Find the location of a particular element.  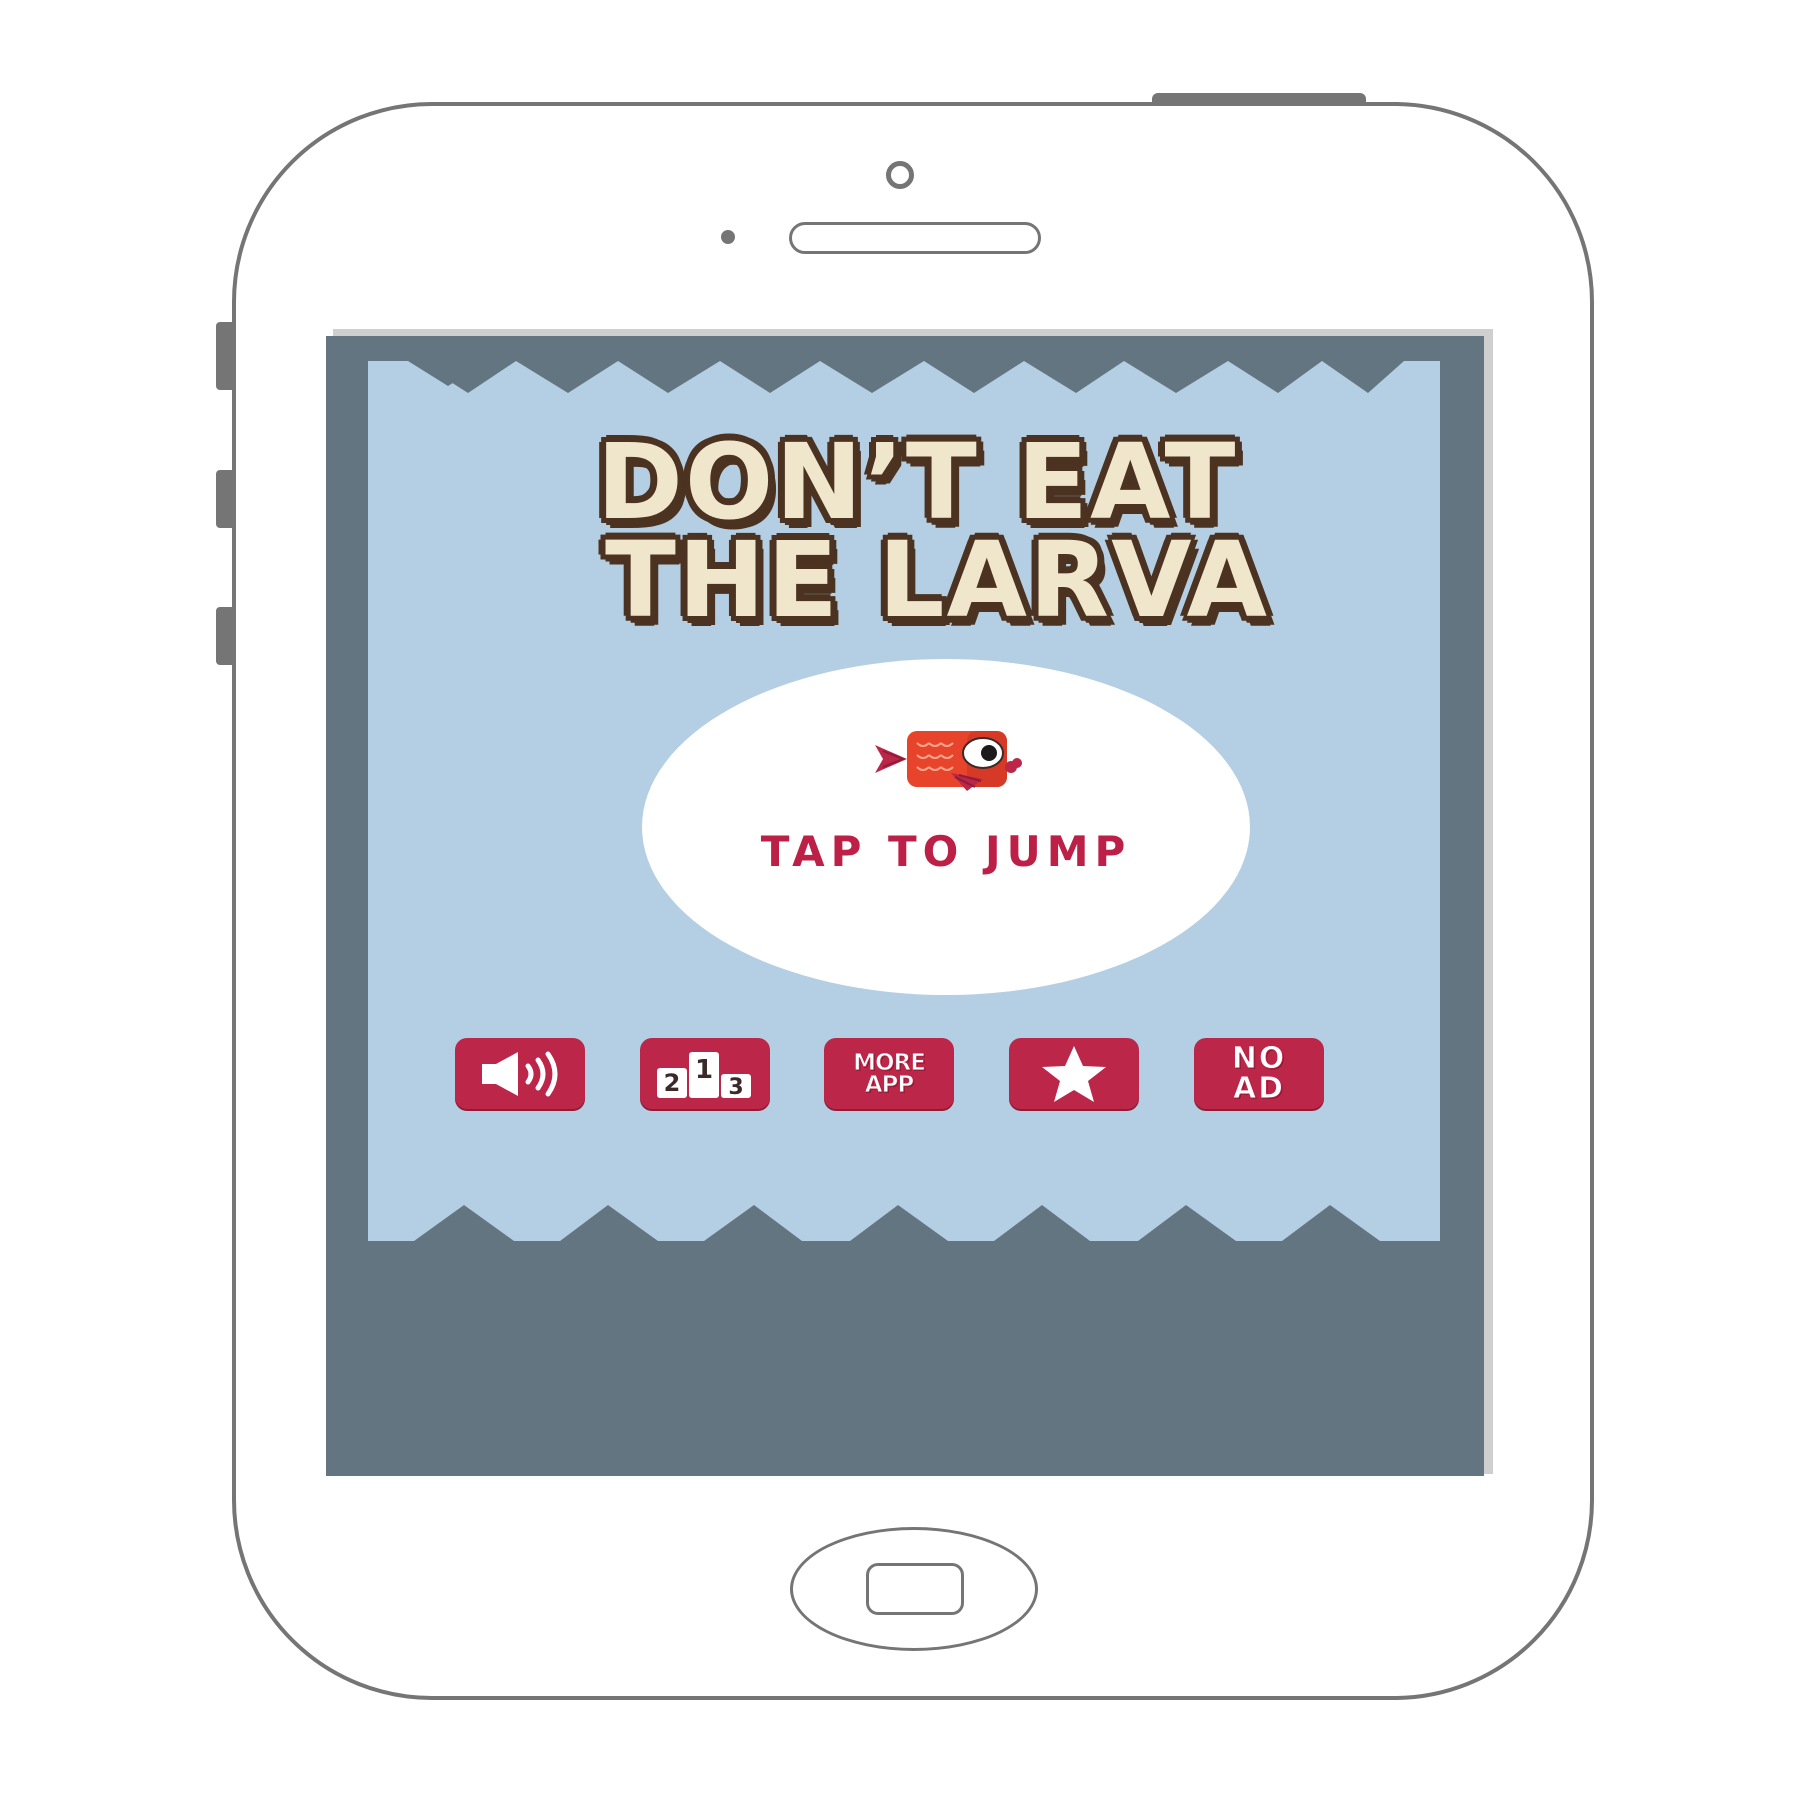

speaker-icon is located at coordinates (520, 1073).